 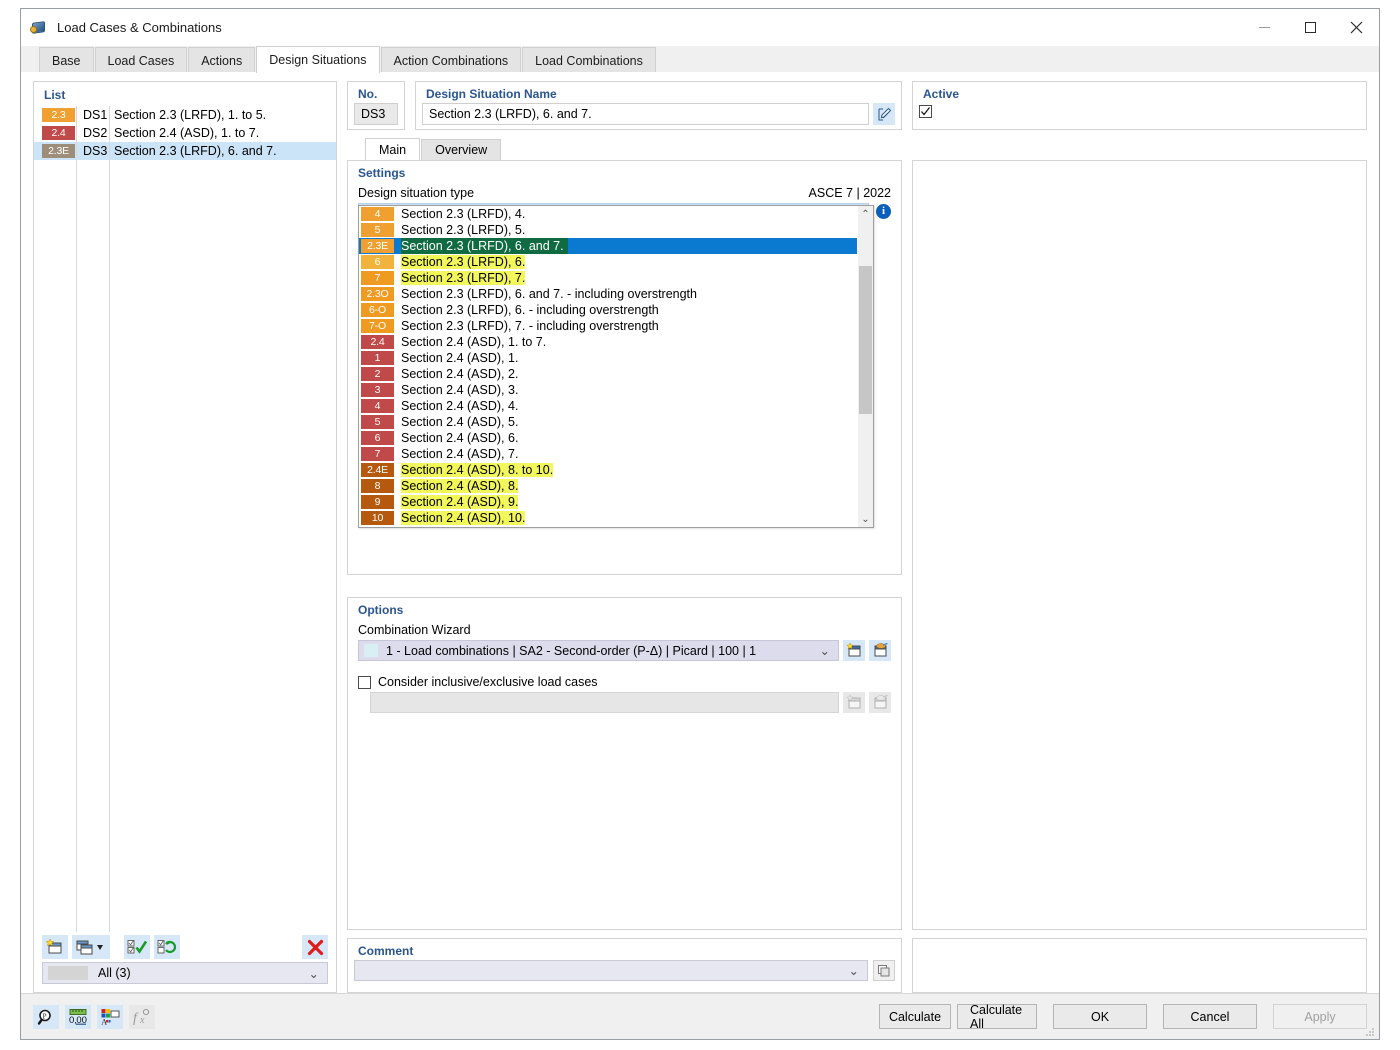 What do you see at coordinates (141, 60) in the screenshot?
I see `tab-load-cases: Load Cases` at bounding box center [141, 60].